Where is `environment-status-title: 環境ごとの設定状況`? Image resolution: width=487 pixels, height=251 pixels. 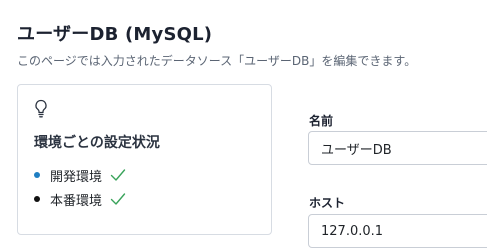 environment-status-title: 環境ごとの設定状況 is located at coordinates (97, 143).